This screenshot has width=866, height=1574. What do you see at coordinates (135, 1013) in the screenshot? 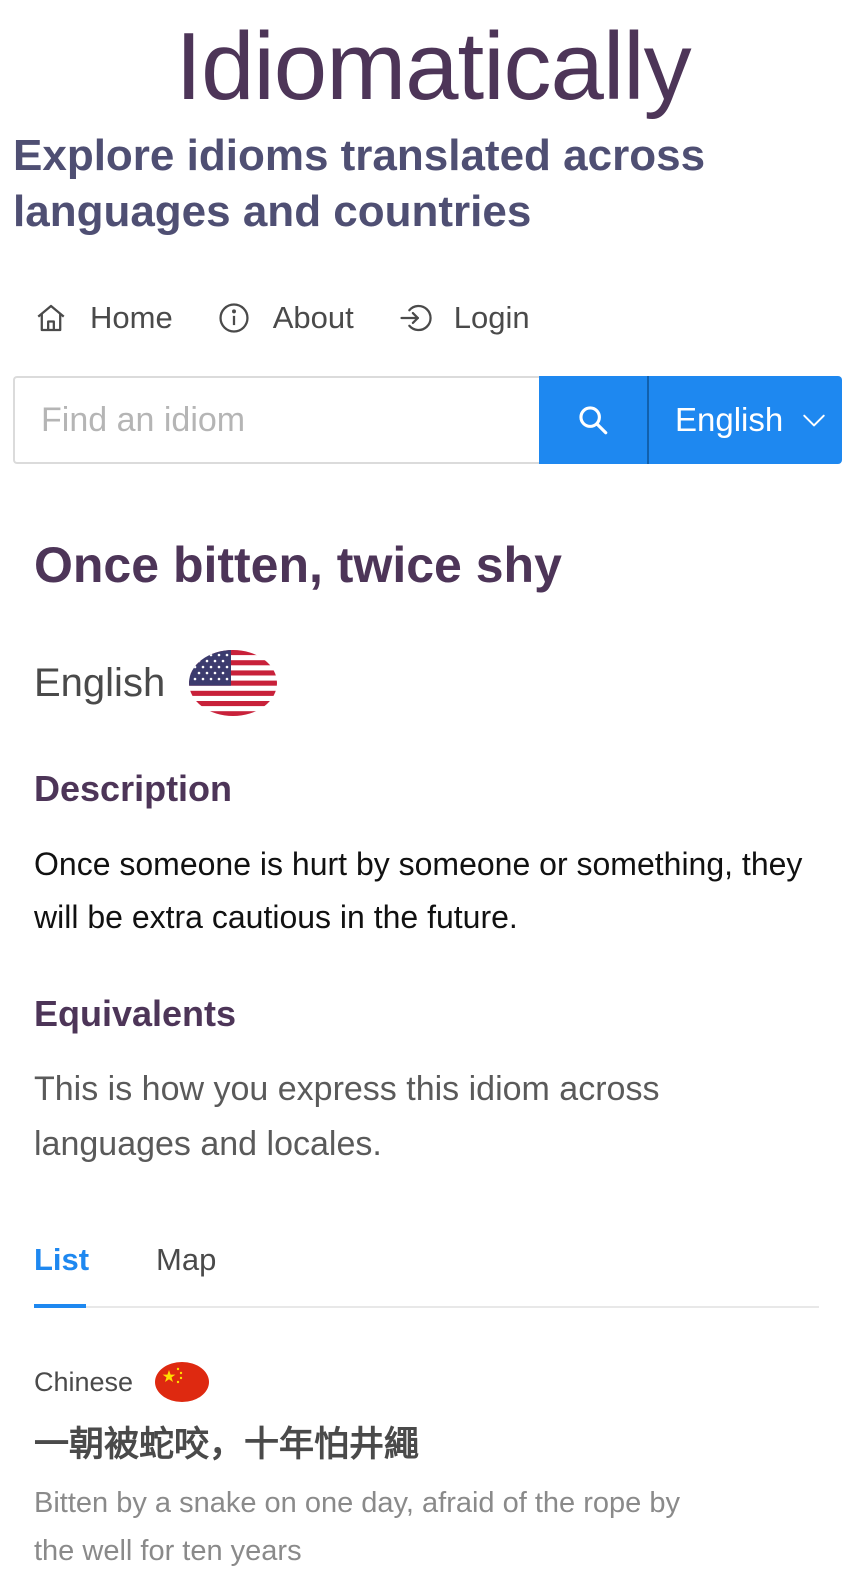
I see `equivalents-heading: Equivalents` at bounding box center [135, 1013].